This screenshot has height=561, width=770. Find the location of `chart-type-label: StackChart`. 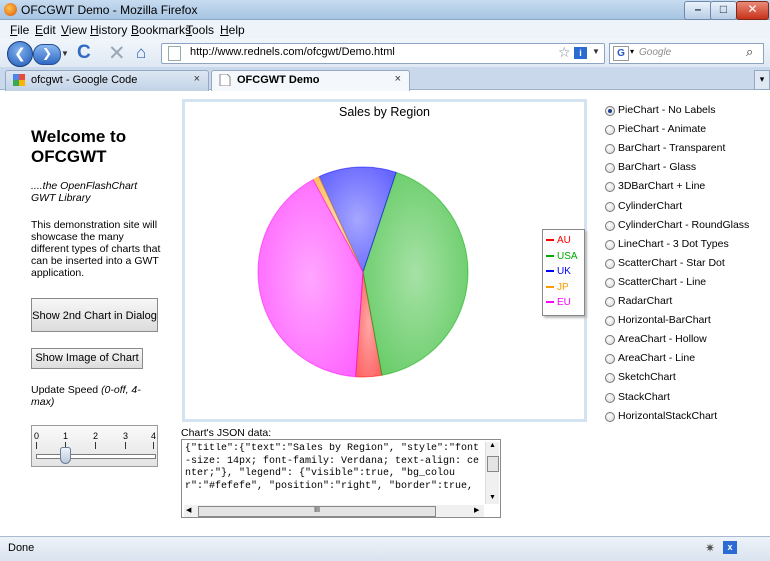

chart-type-label: StackChart is located at coordinates (644, 397).